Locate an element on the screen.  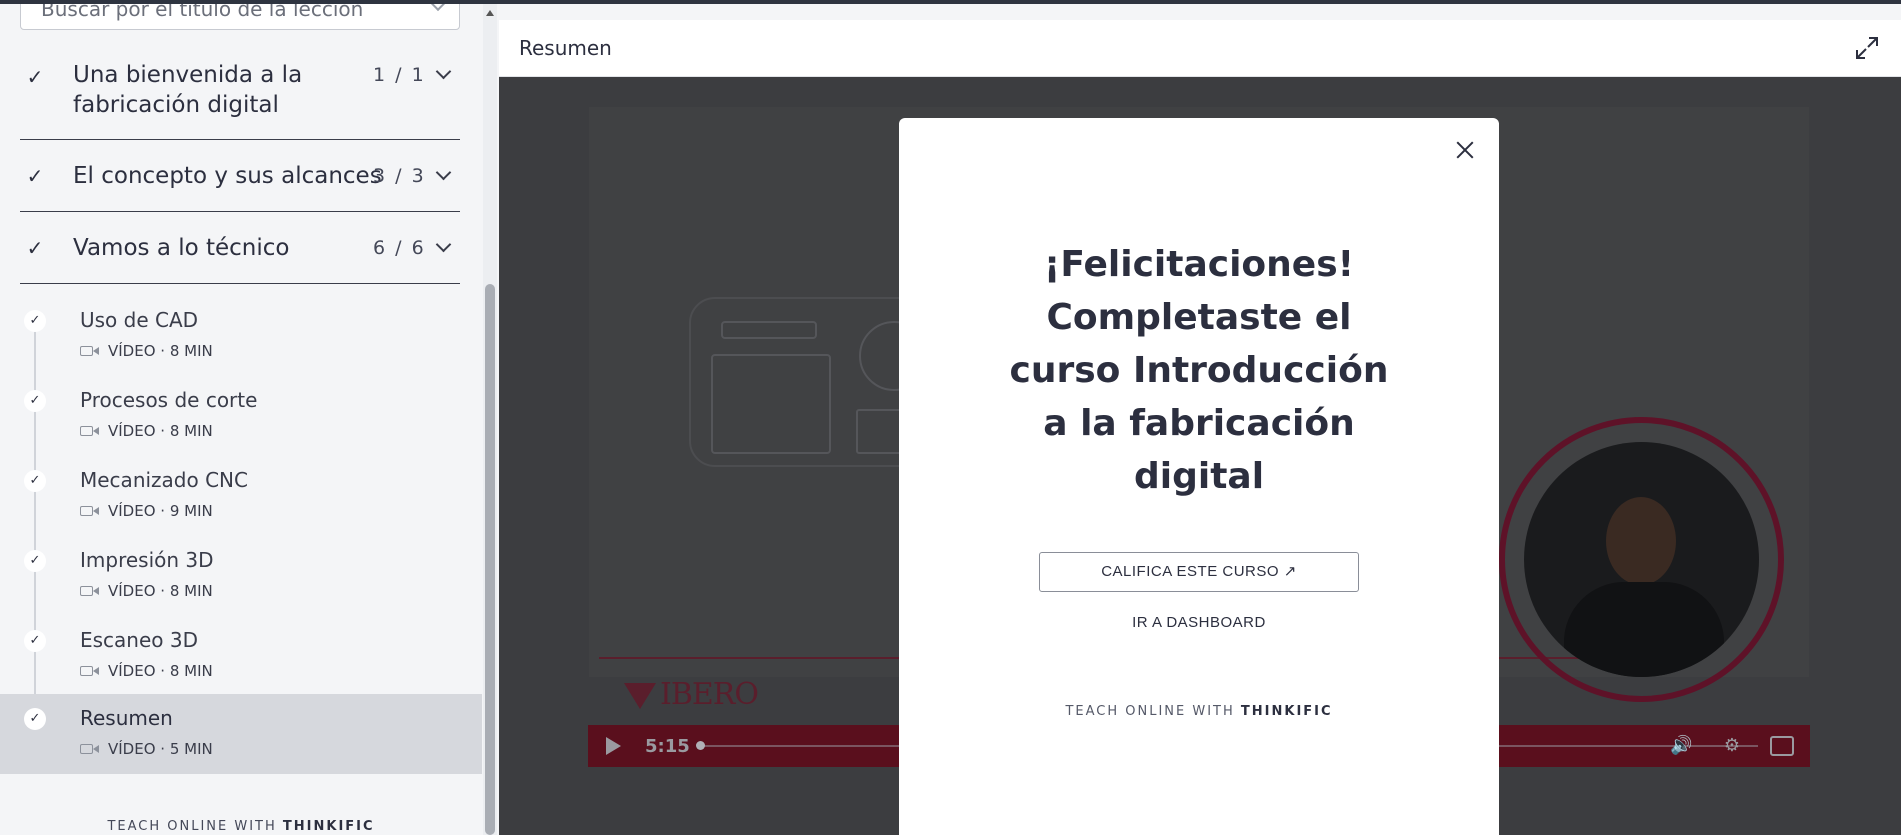
lesson-title: Resumen is located at coordinates (126, 718).